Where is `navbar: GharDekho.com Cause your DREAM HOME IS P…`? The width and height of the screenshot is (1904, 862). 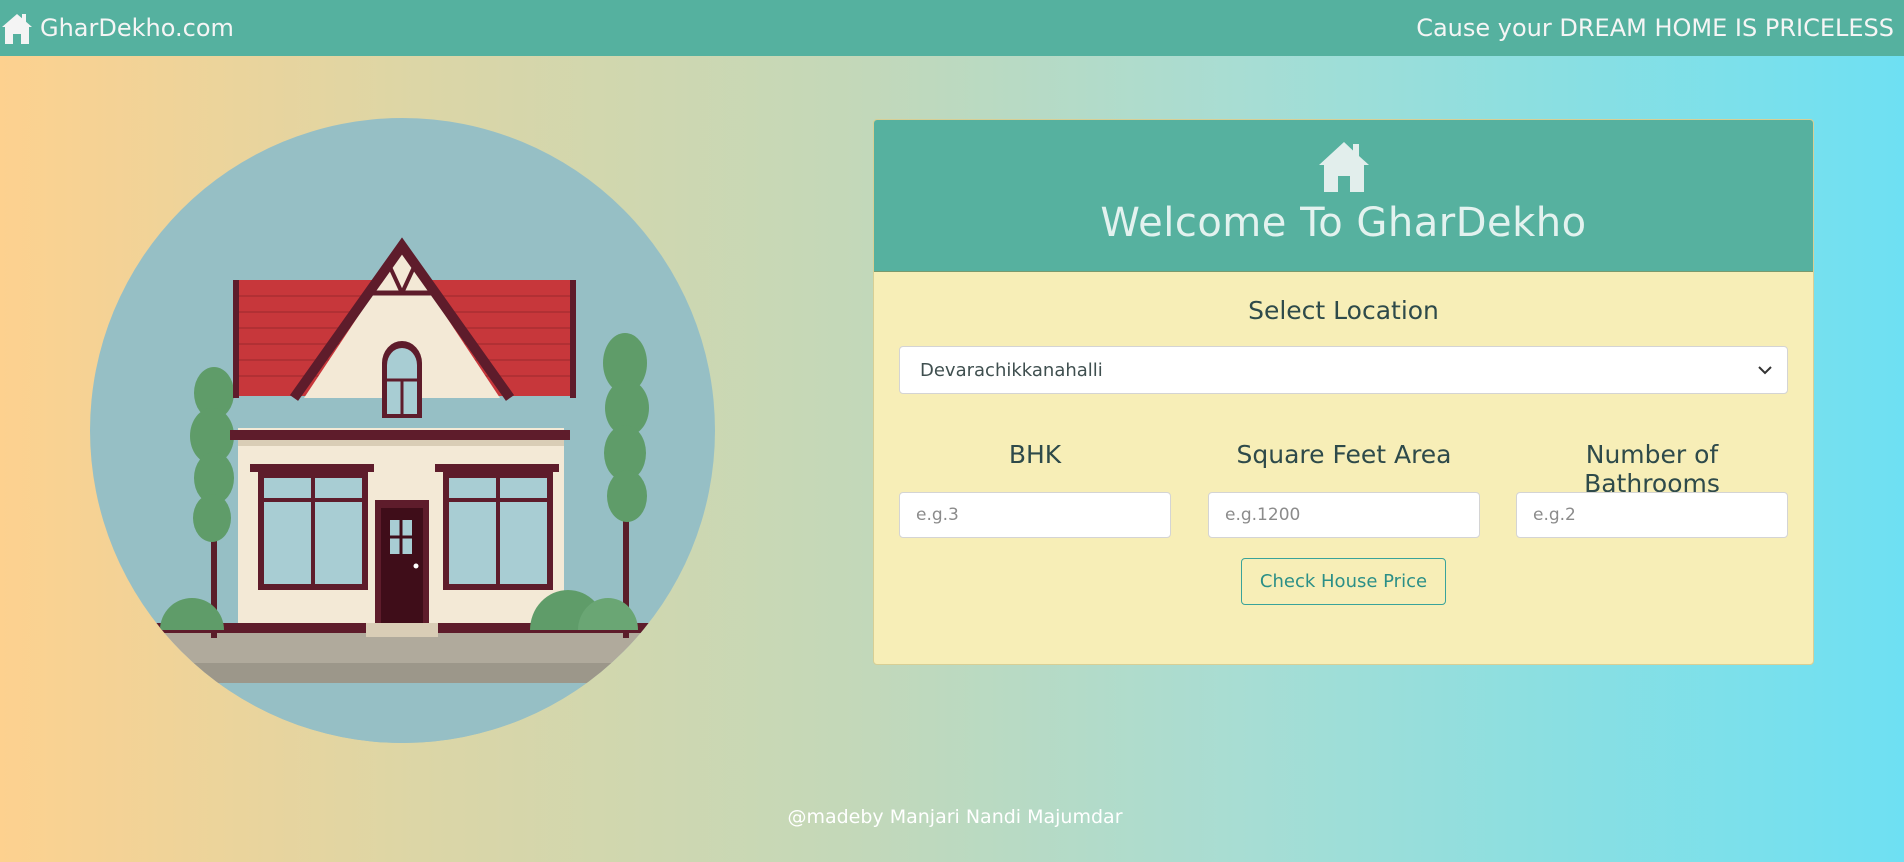
navbar: GharDekho.com Cause your DREAM HOME IS P… is located at coordinates (952, 28).